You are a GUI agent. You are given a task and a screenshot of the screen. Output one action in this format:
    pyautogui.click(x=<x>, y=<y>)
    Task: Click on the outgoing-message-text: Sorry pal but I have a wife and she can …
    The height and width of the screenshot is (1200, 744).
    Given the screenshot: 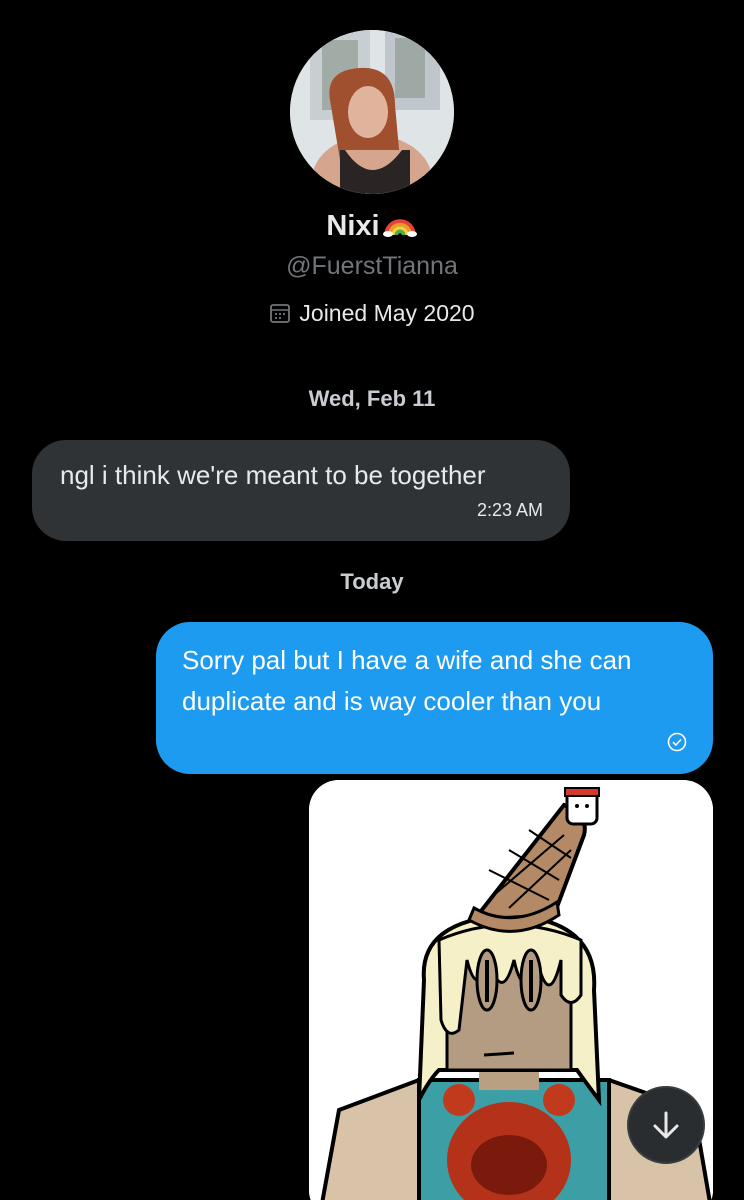 What is the action you would take?
    pyautogui.click(x=407, y=680)
    